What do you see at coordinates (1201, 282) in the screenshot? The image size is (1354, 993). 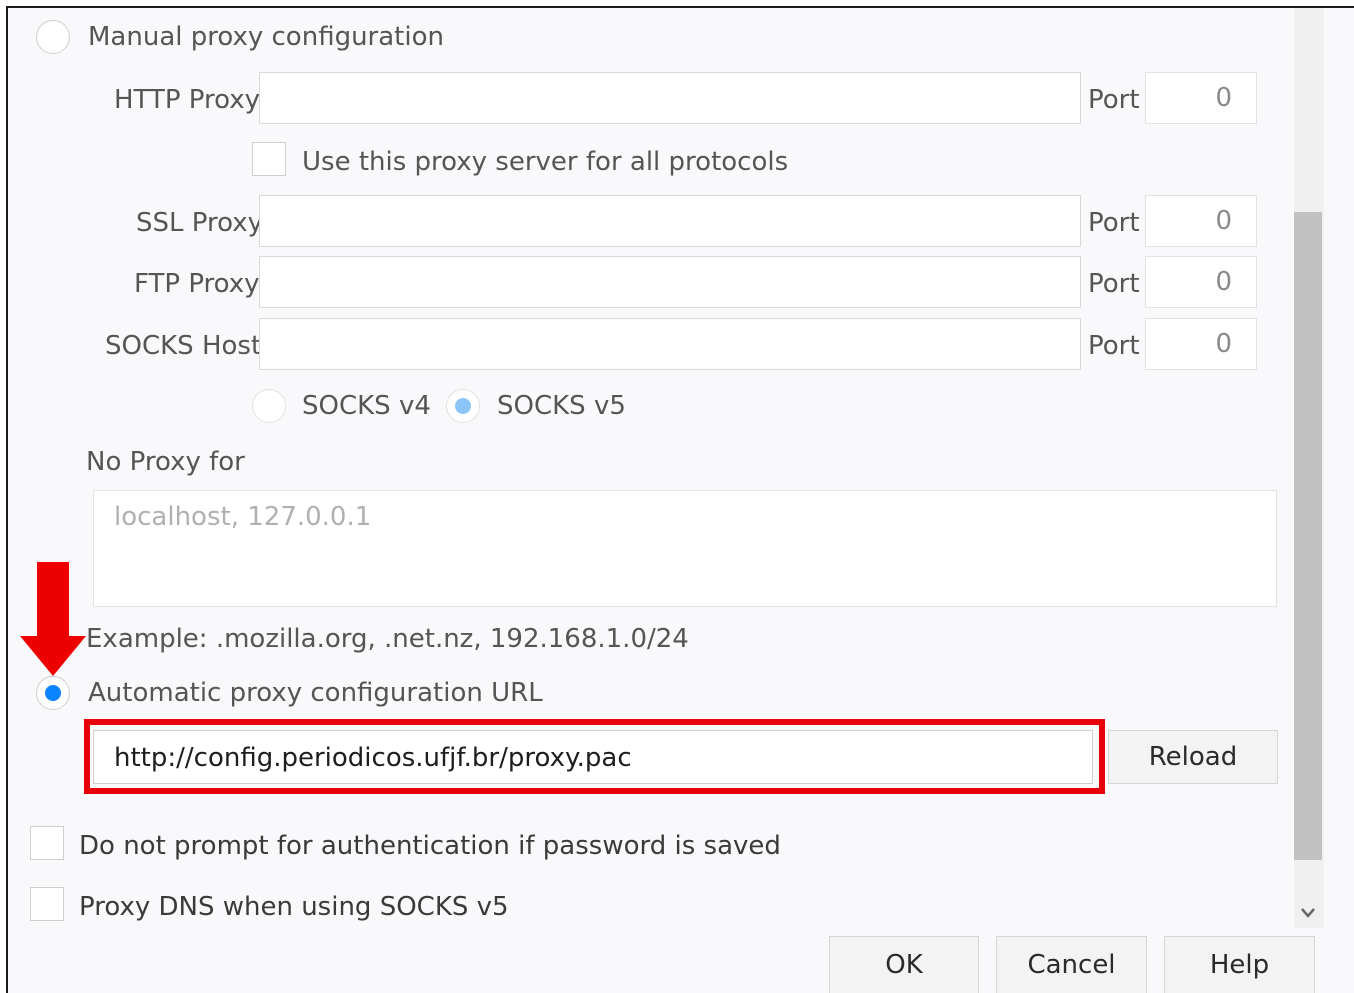 I see `ftp-port-input: 0` at bounding box center [1201, 282].